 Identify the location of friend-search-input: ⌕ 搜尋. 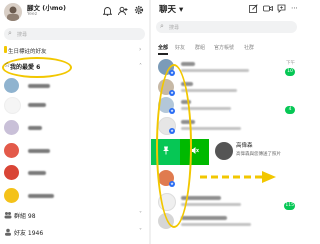
(74, 34).